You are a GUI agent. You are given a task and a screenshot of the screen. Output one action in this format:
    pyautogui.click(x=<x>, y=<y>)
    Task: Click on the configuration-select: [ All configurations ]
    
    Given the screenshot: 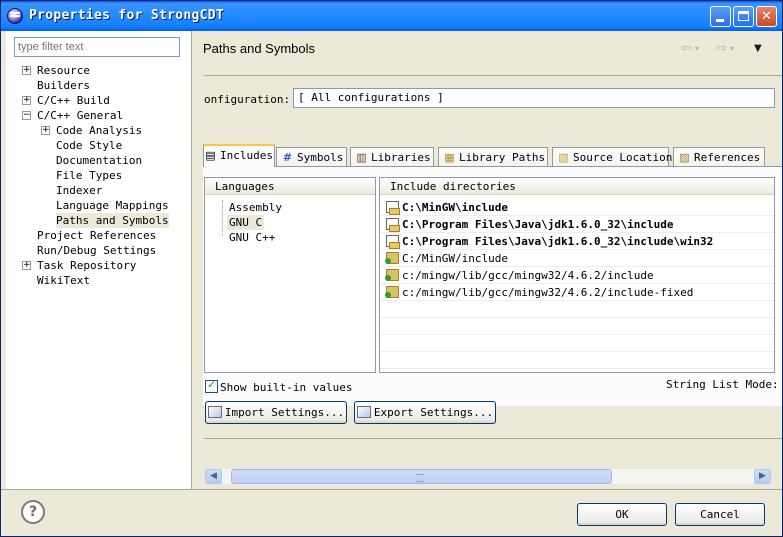 What is the action you would take?
    pyautogui.click(x=534, y=98)
    